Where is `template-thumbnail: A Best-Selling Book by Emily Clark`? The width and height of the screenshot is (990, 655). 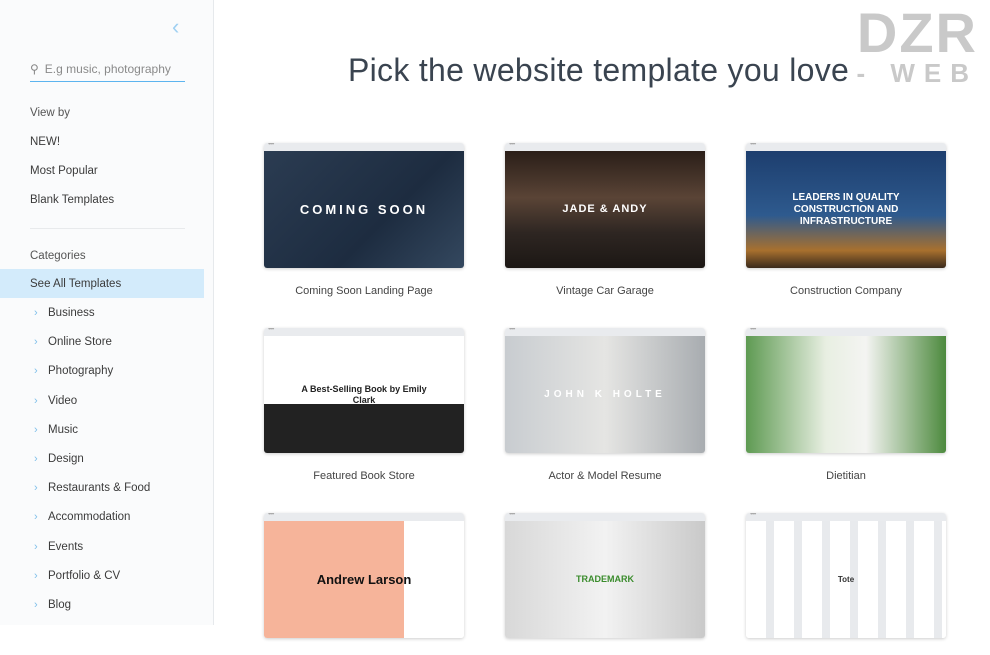
template-thumbnail: A Best-Selling Book by Emily Clark is located at coordinates (364, 390).